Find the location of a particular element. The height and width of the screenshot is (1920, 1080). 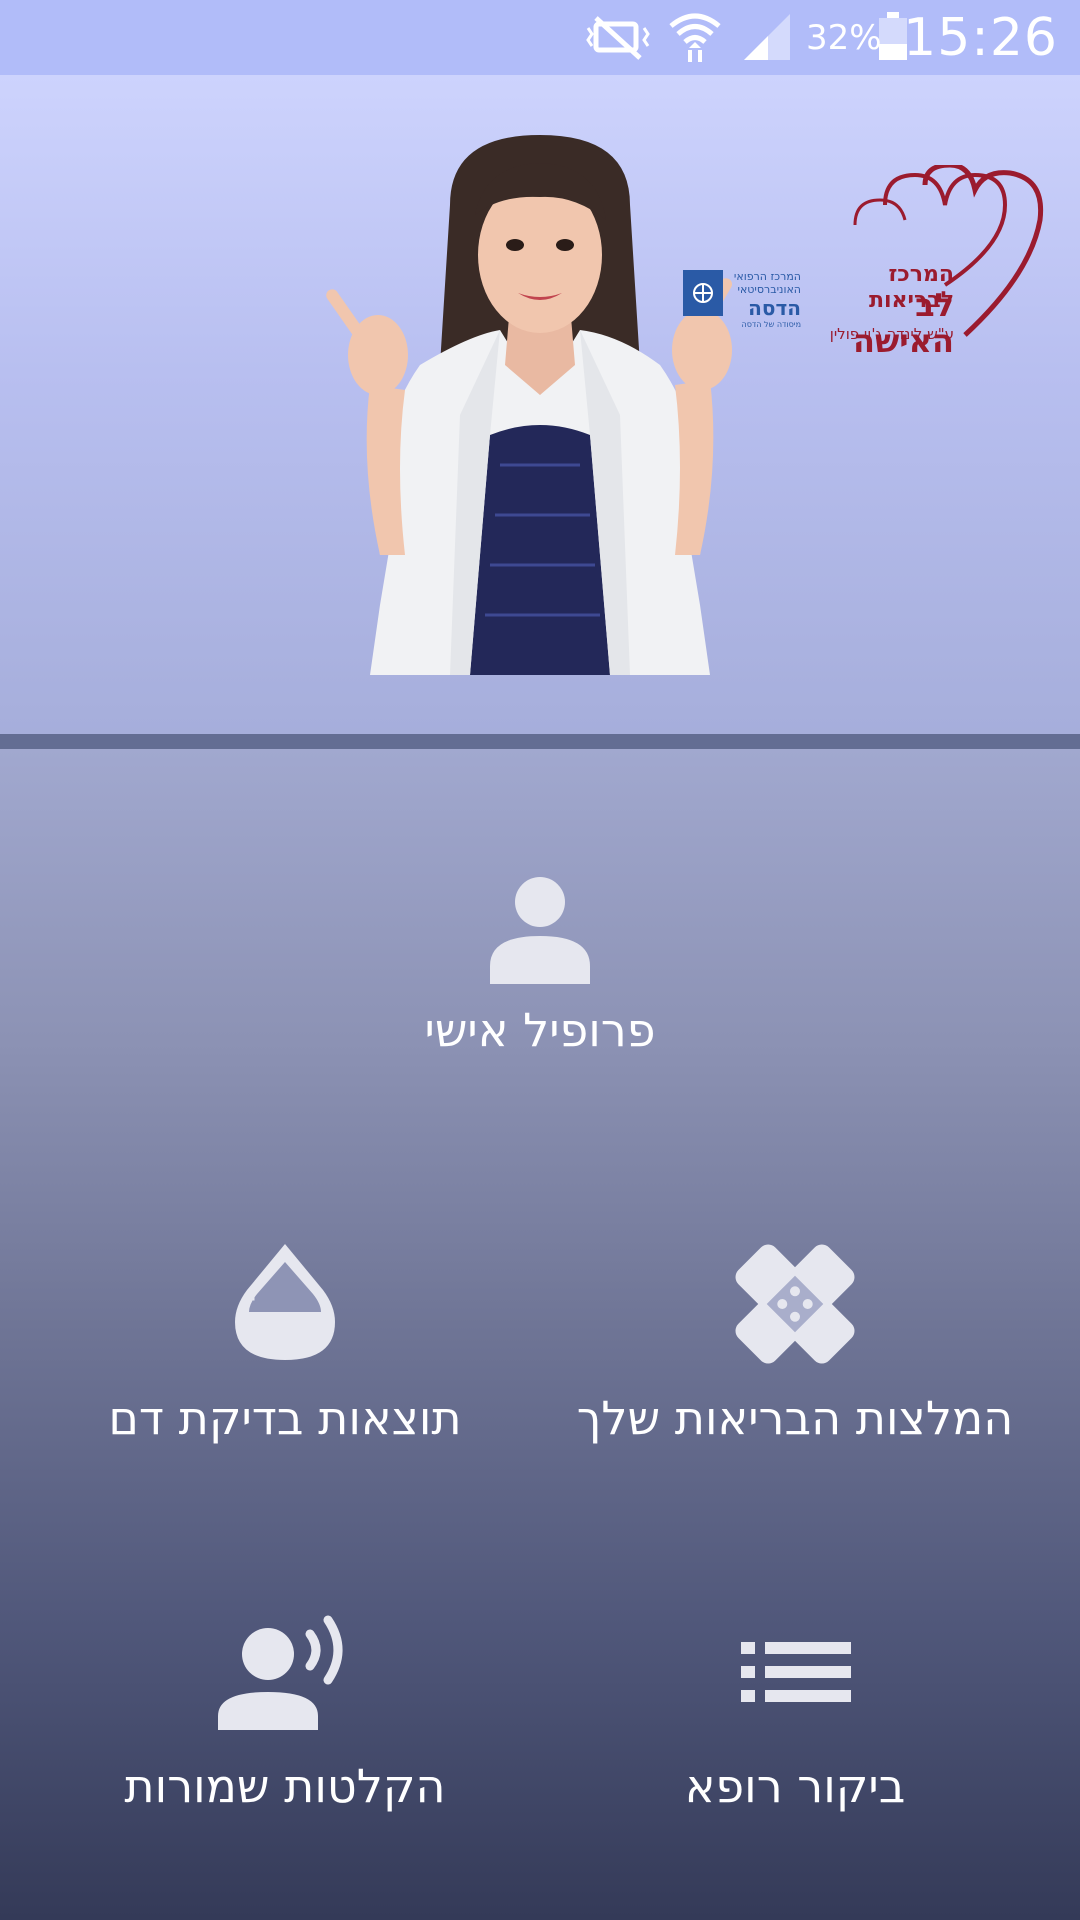

health-tips-label: המלצות הבריאות שלך is located at coordinates (795, 1418).